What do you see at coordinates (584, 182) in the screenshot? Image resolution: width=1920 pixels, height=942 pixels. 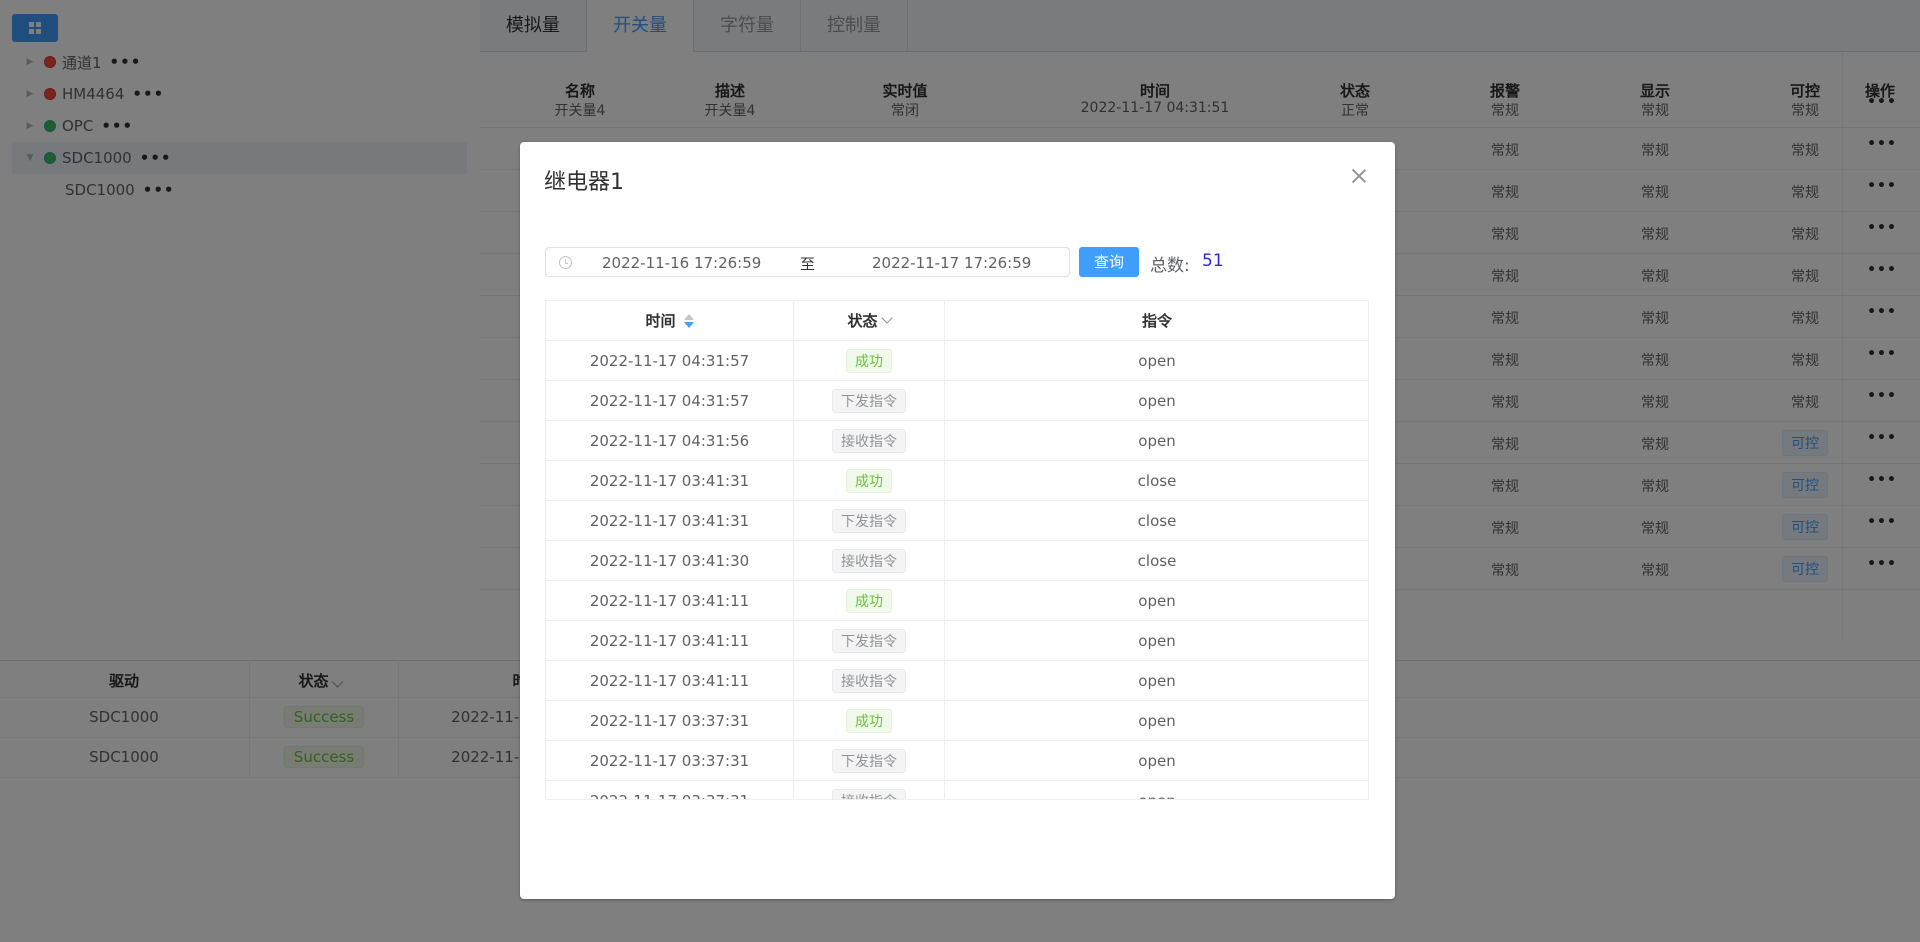 I see `dialog-title: 继电器1` at bounding box center [584, 182].